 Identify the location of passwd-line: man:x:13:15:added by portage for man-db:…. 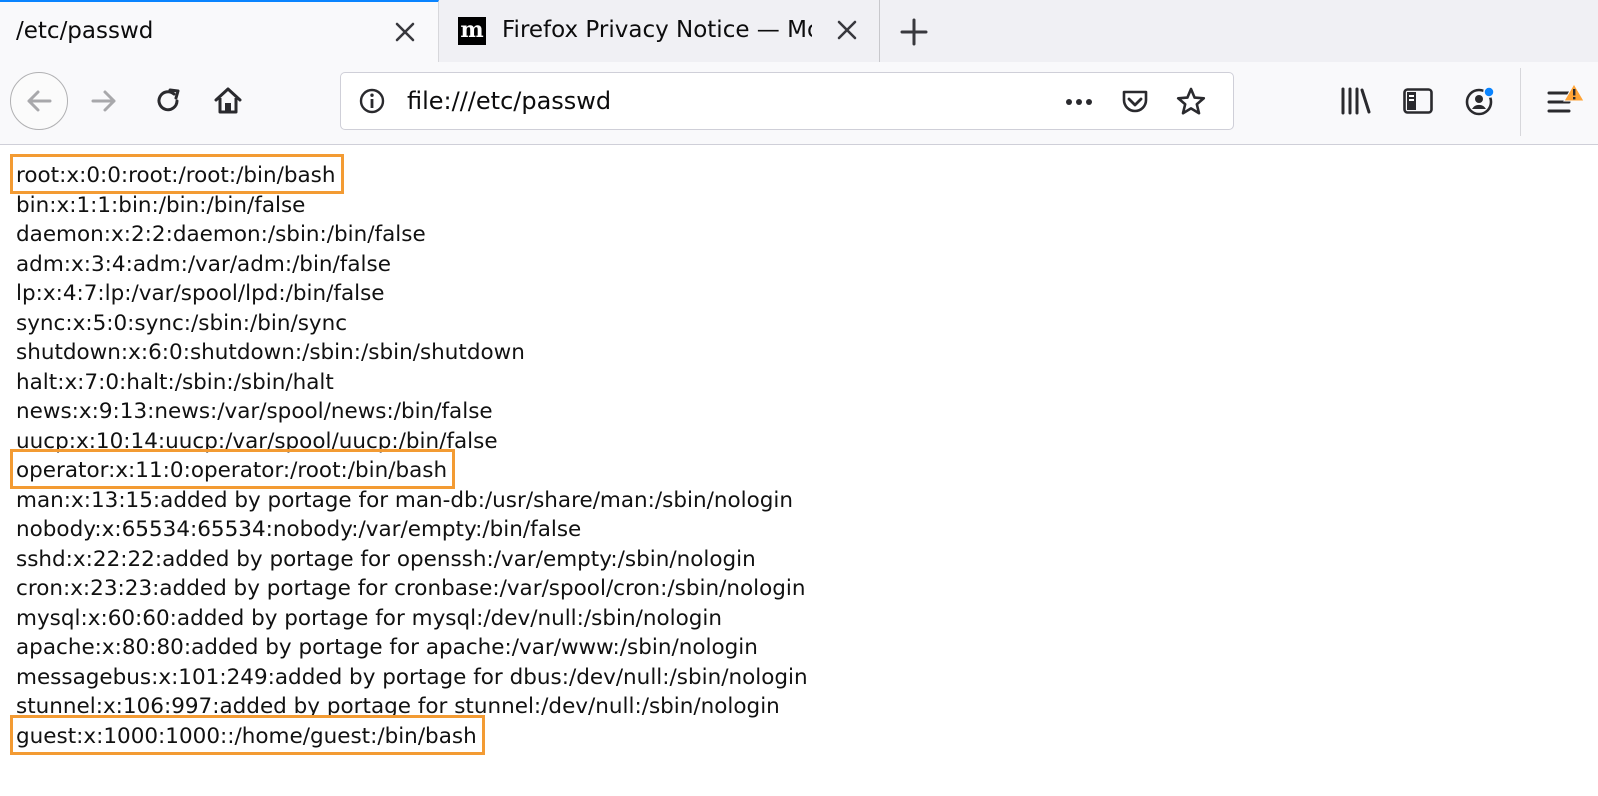
(405, 500).